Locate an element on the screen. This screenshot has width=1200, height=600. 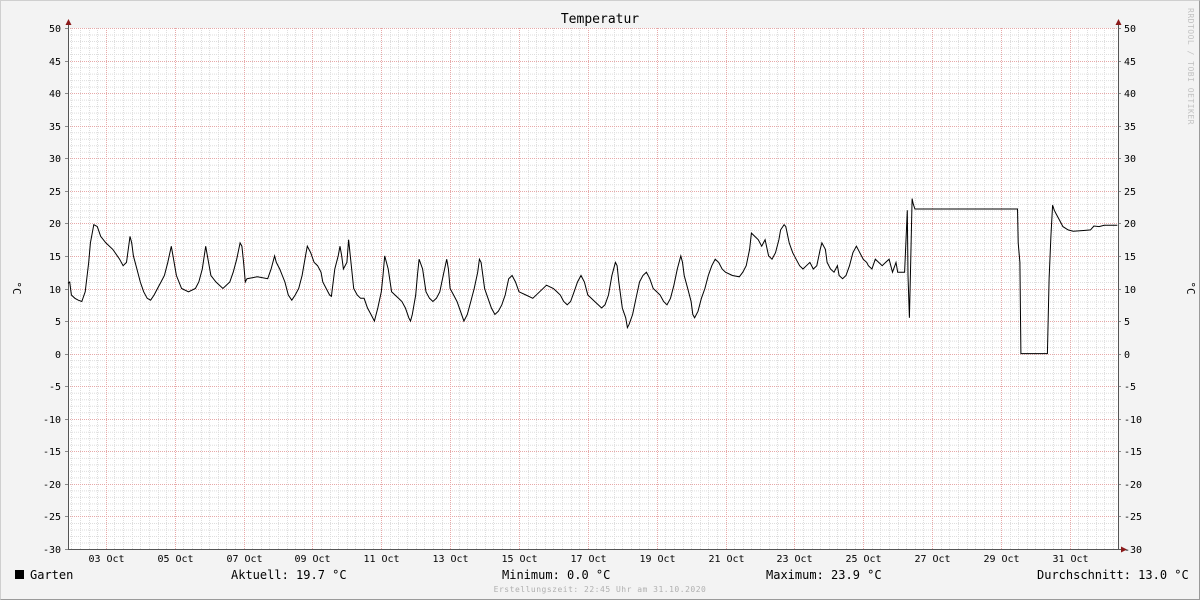
y-tick-label-left: -25 is located at coordinates (52, 517).